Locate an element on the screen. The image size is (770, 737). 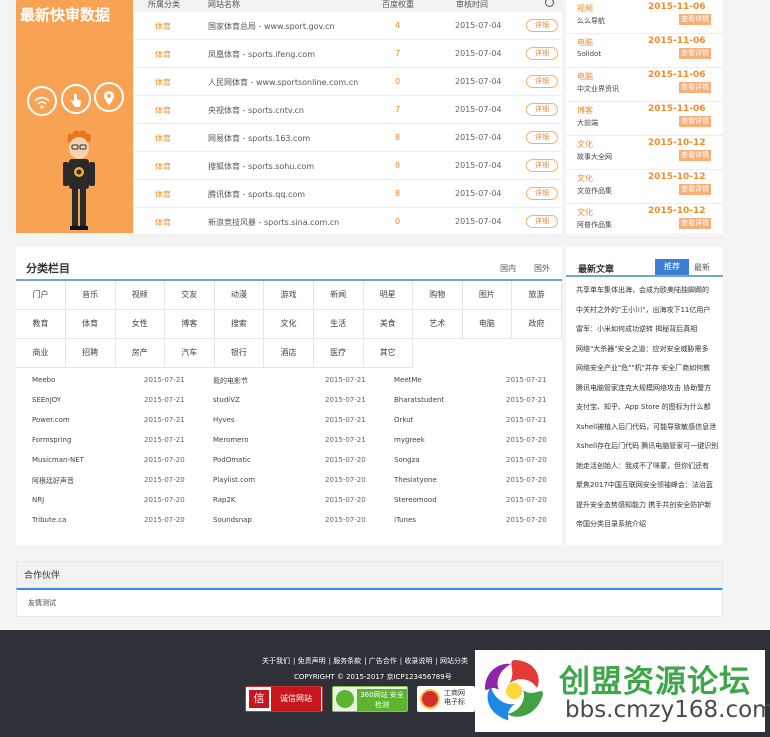
category-link: 文化 is located at coordinates (289, 324).